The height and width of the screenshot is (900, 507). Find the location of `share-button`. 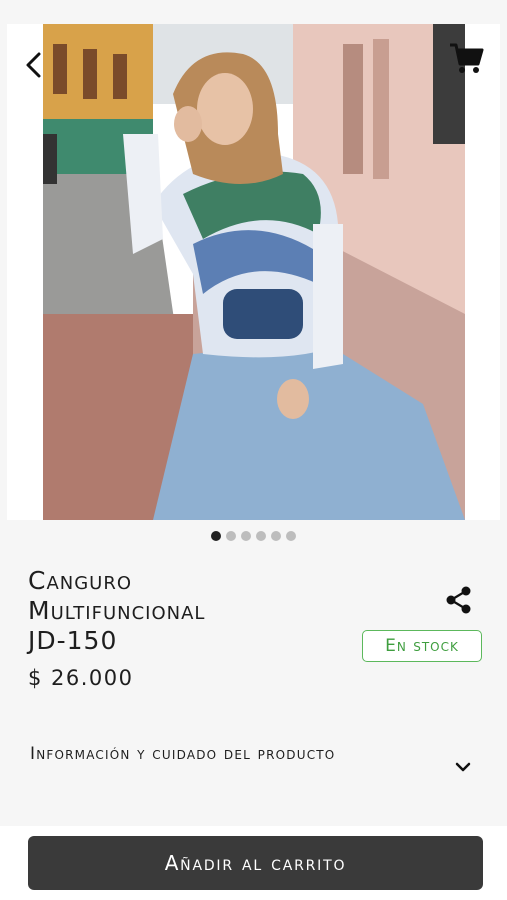

share-button is located at coordinates (459, 600).